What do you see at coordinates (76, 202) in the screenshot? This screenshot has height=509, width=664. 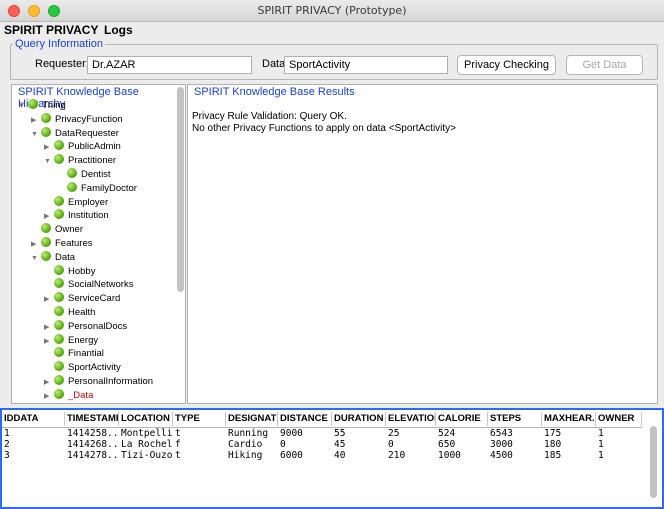 I see `tree-node: Employer` at bounding box center [76, 202].